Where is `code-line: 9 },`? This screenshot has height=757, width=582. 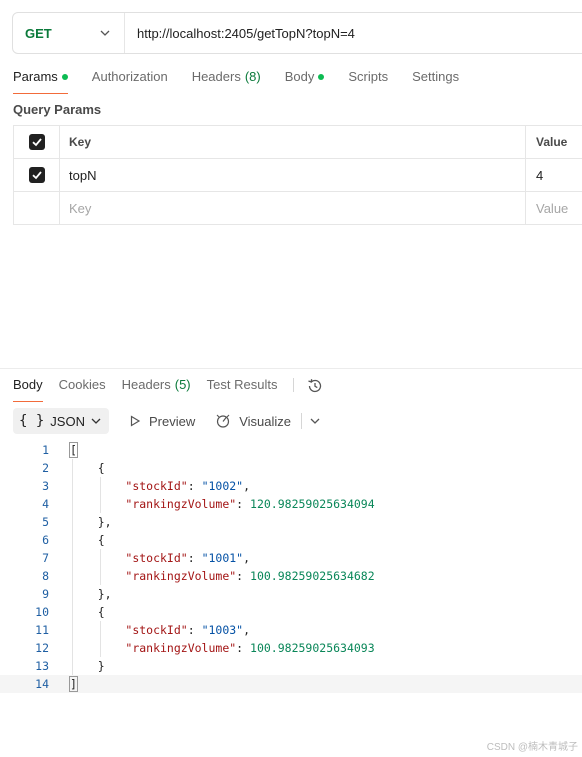
code-line: 9 }, is located at coordinates (291, 594).